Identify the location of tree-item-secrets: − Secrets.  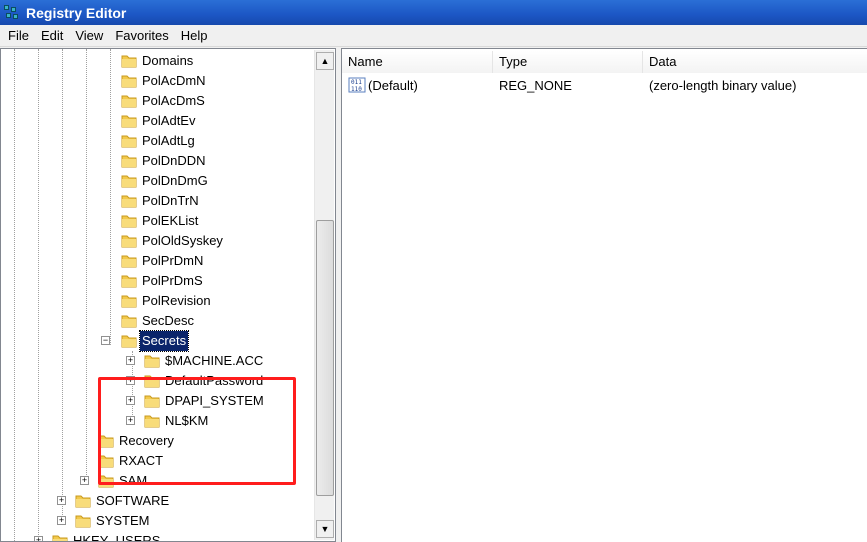
(157, 341).